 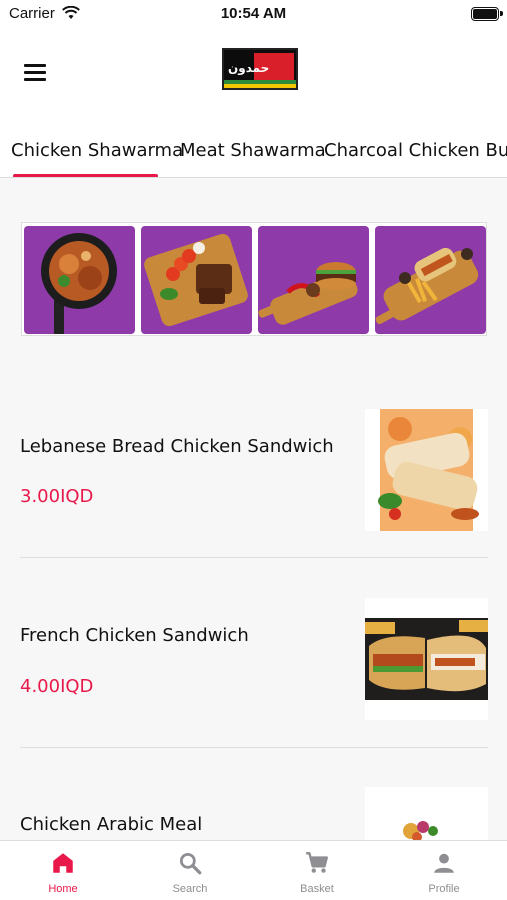 I want to click on product-image-arabic-meal, so click(x=426, y=813).